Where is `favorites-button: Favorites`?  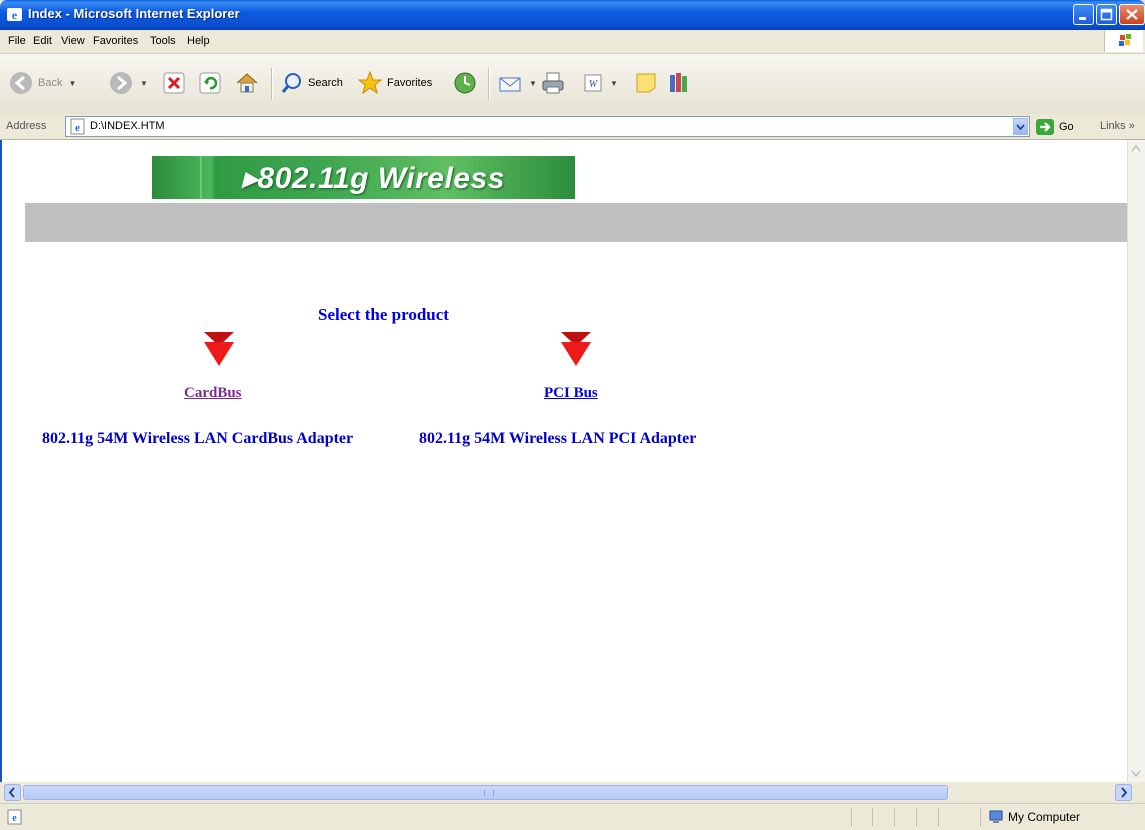
favorites-button: Favorites is located at coordinates (394, 83).